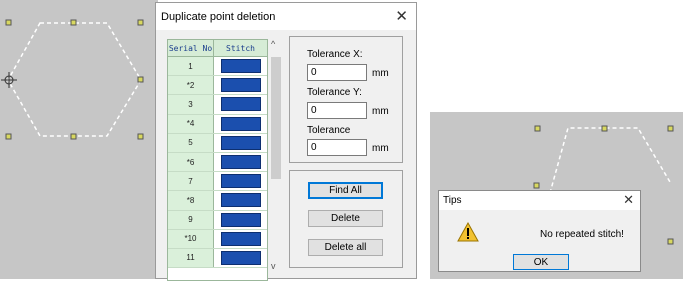  What do you see at coordinates (337, 72) in the screenshot?
I see `tolerance-x-input` at bounding box center [337, 72].